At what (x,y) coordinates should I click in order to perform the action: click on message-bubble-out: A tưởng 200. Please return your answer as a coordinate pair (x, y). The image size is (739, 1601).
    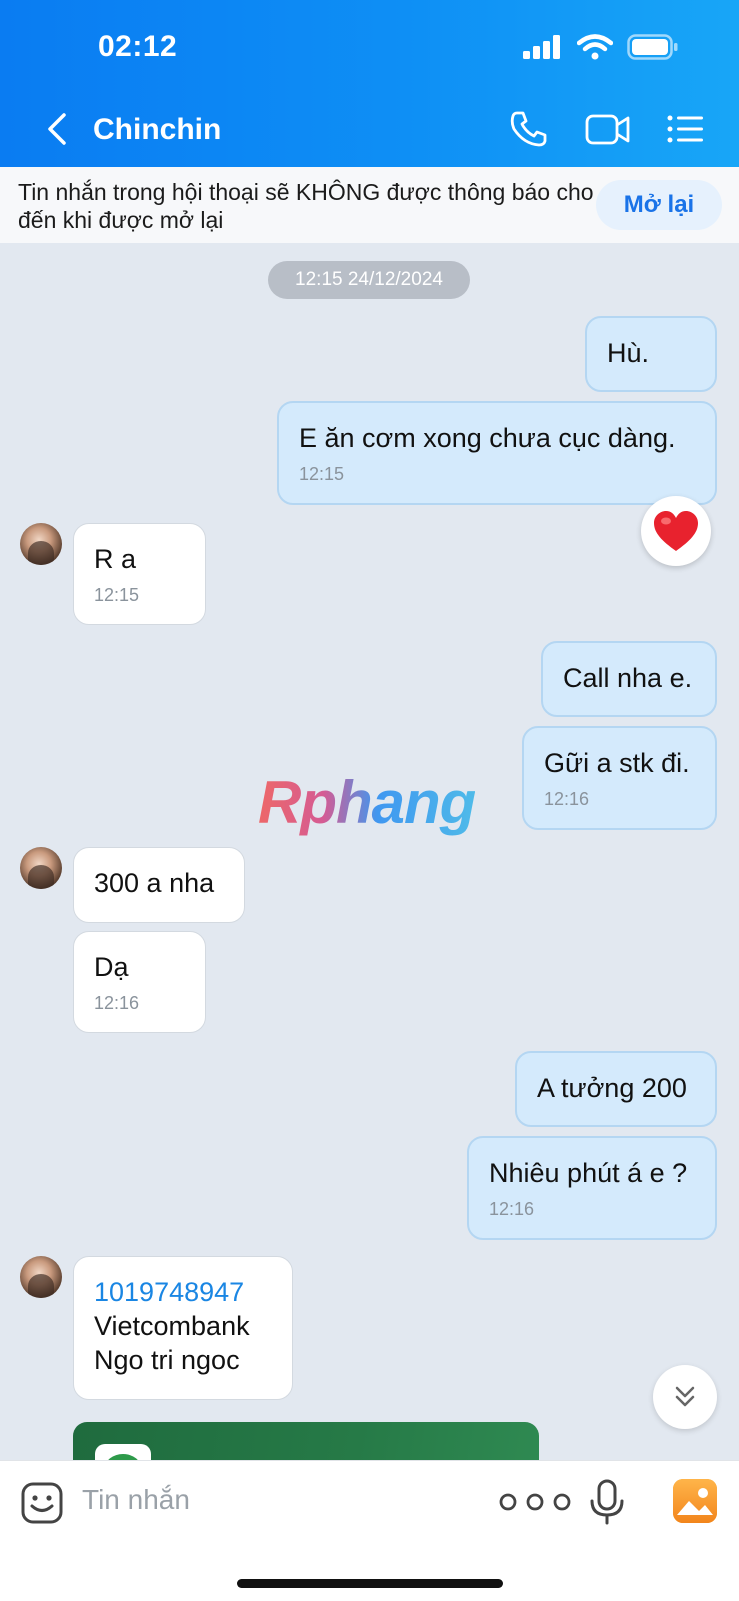
    Looking at the image, I should click on (616, 1089).